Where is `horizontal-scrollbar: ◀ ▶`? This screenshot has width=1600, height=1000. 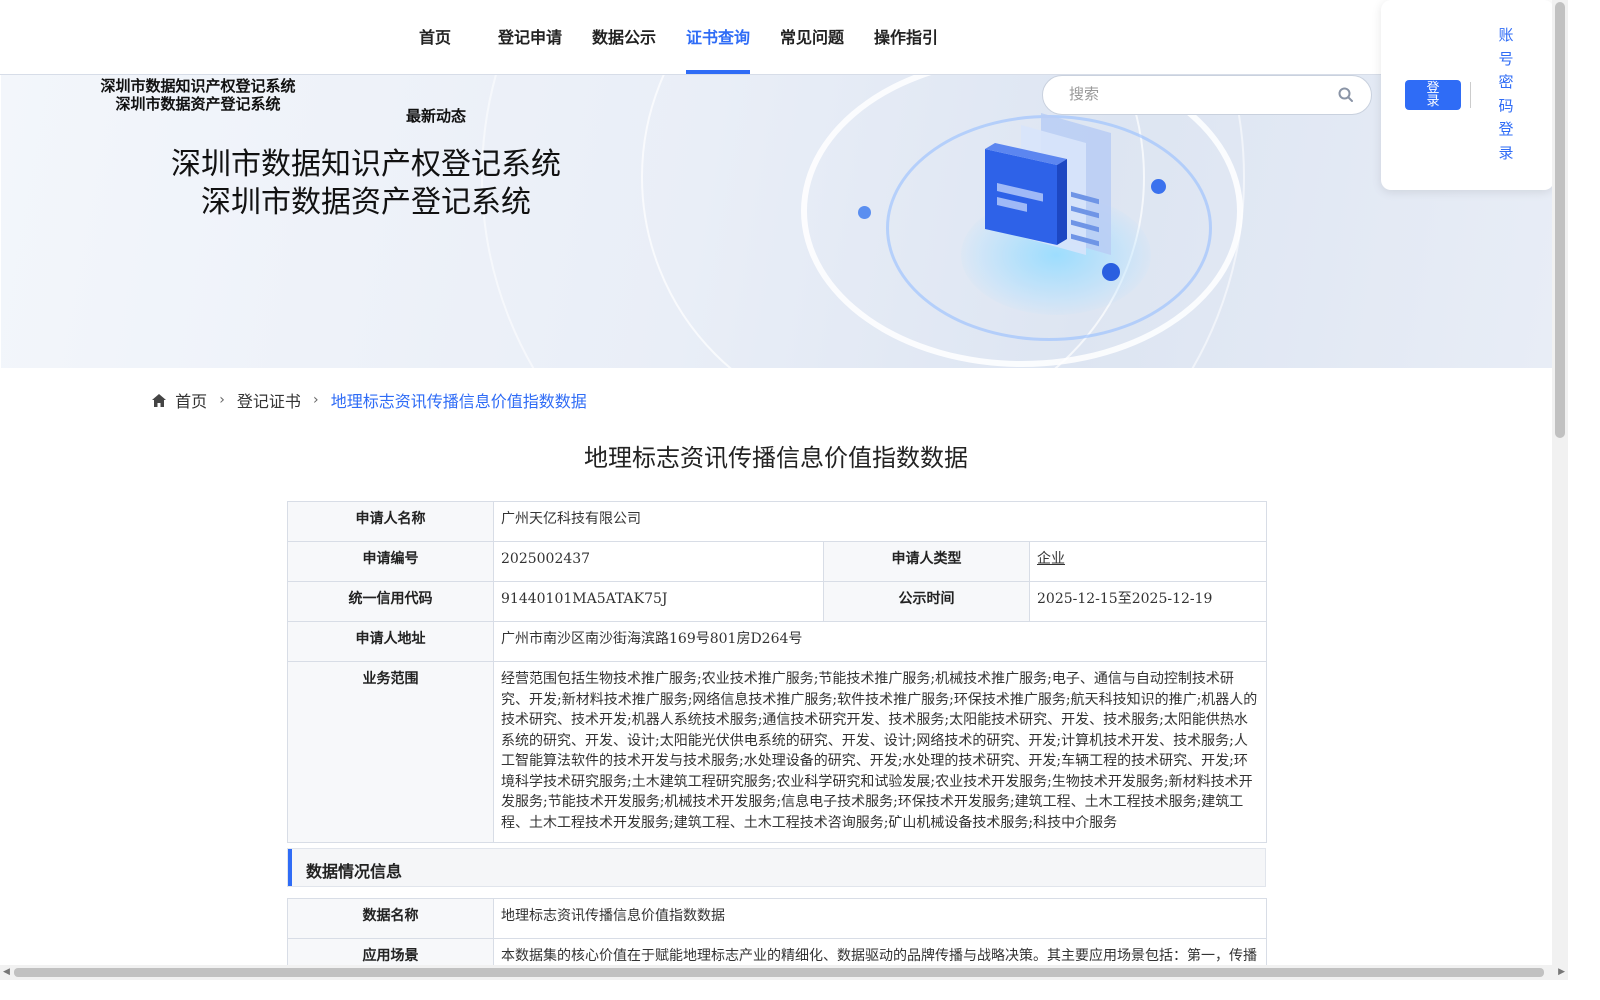 horizontal-scrollbar: ◀ ▶ is located at coordinates (784, 972).